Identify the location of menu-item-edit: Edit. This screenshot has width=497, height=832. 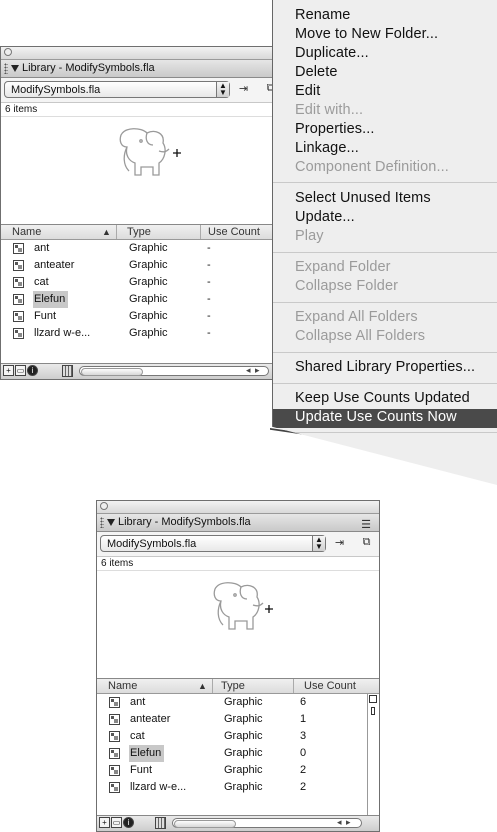
(307, 91).